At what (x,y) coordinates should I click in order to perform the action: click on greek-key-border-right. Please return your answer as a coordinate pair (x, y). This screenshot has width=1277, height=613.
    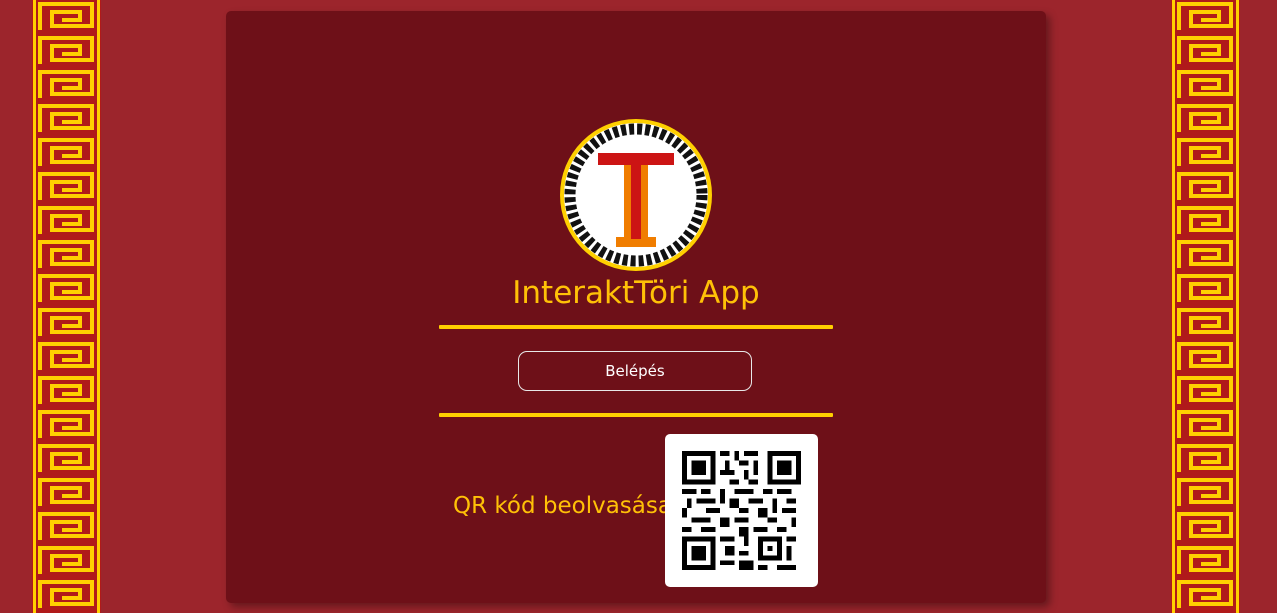
    Looking at the image, I should click on (1205, 306).